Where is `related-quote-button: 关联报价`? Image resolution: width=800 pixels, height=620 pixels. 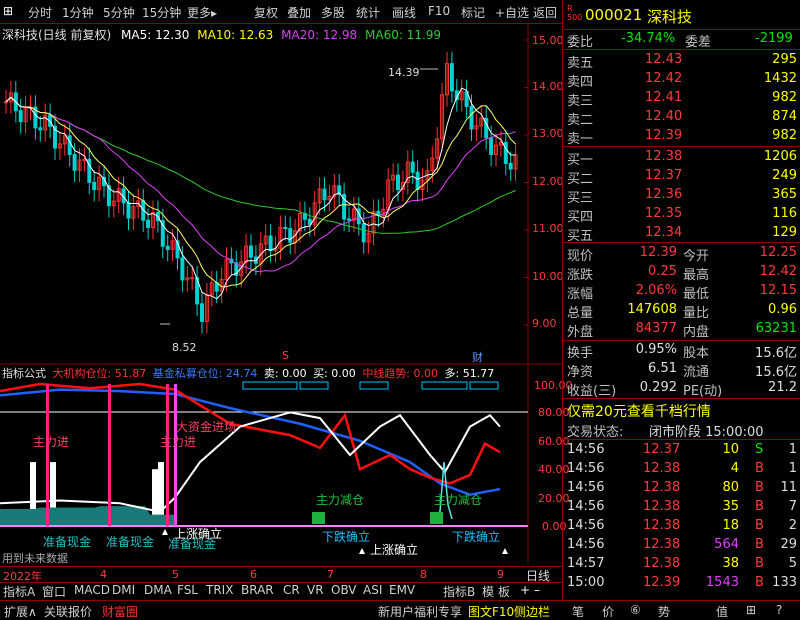 related-quote-button: 关联报价 is located at coordinates (68, 611).